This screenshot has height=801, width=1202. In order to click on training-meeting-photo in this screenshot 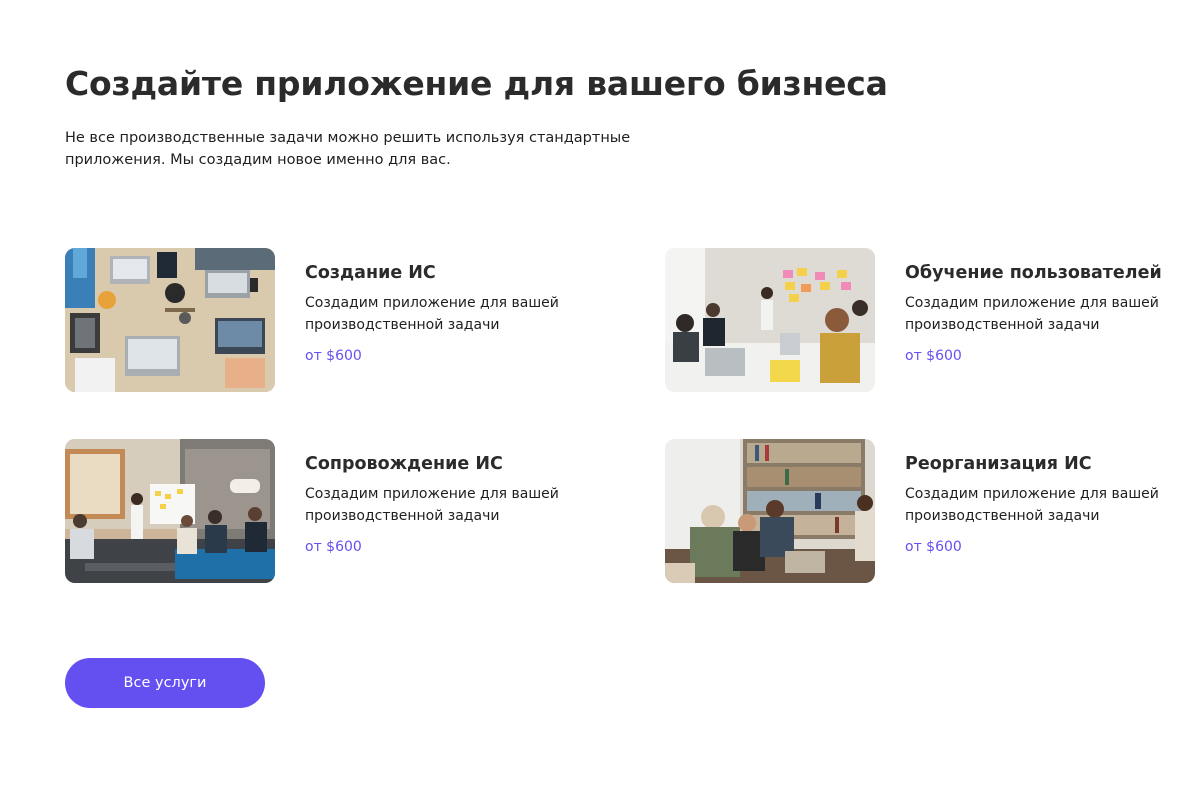, I will do `click(770, 320)`.